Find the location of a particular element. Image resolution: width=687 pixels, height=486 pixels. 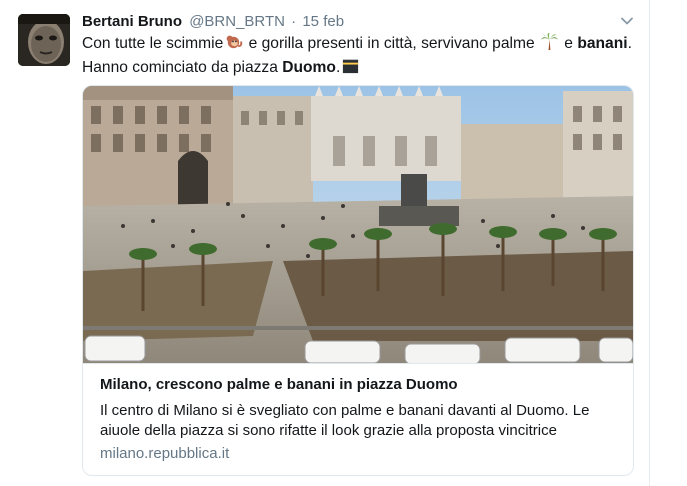

monkey-emoji is located at coordinates (234, 42).